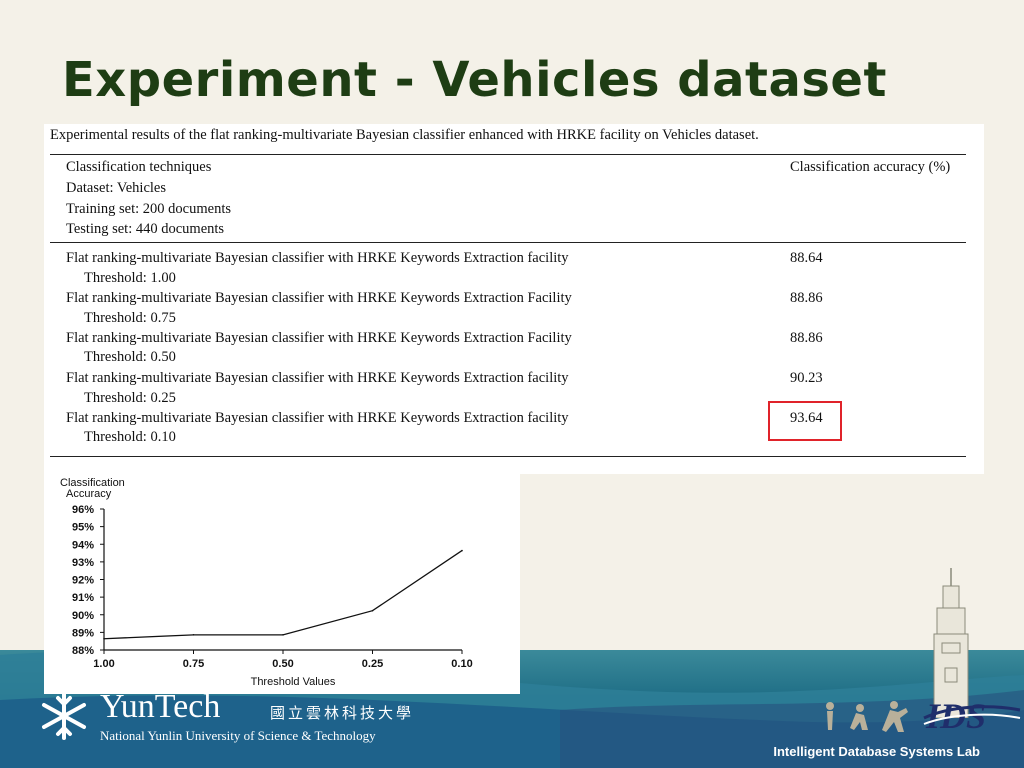 This screenshot has height=768, width=1024. What do you see at coordinates (149, 209) in the screenshot?
I see `header-training: Training set: 200 documents` at bounding box center [149, 209].